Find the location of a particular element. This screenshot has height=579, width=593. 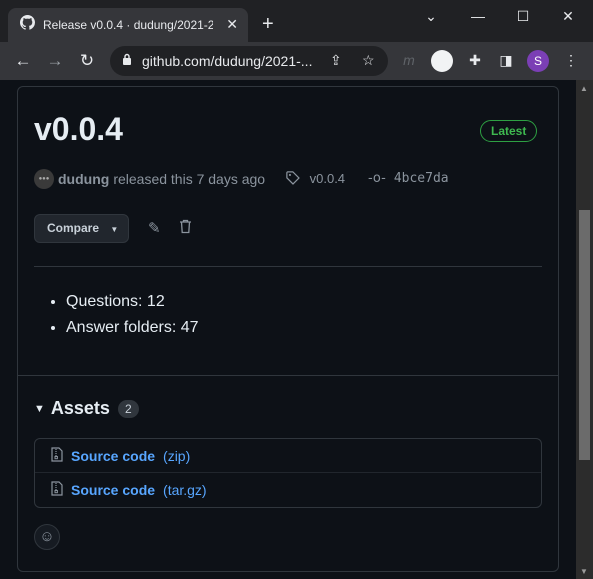

released-text: released this 7 days ago is located at coordinates (189, 179).